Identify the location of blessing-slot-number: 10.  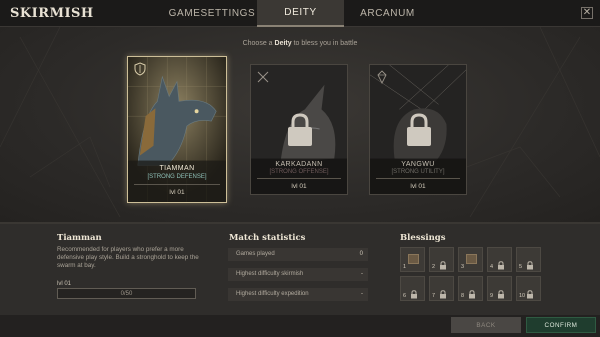
(522, 296).